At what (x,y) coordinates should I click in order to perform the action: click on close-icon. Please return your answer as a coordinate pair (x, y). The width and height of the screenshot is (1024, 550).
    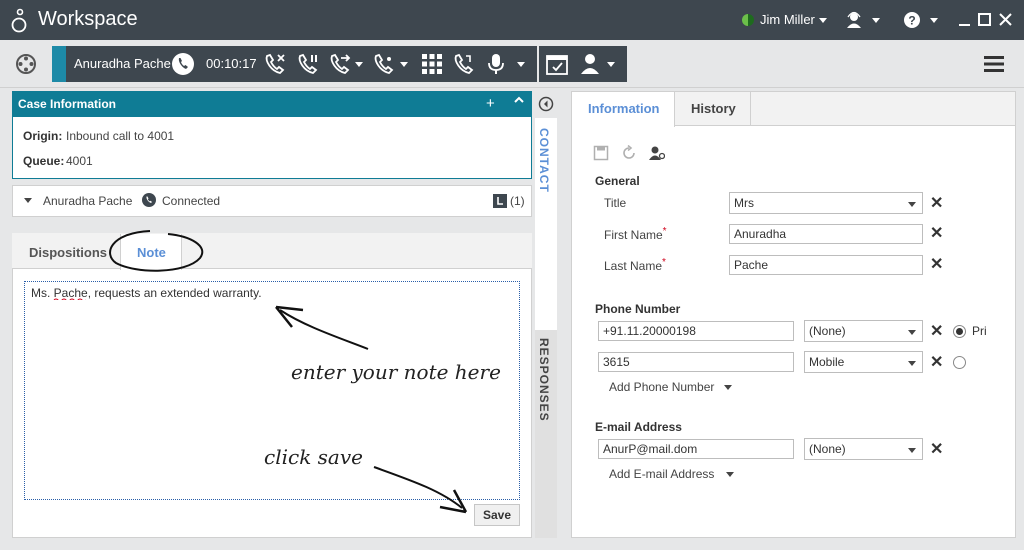
    Looking at the image, I should click on (1005, 20).